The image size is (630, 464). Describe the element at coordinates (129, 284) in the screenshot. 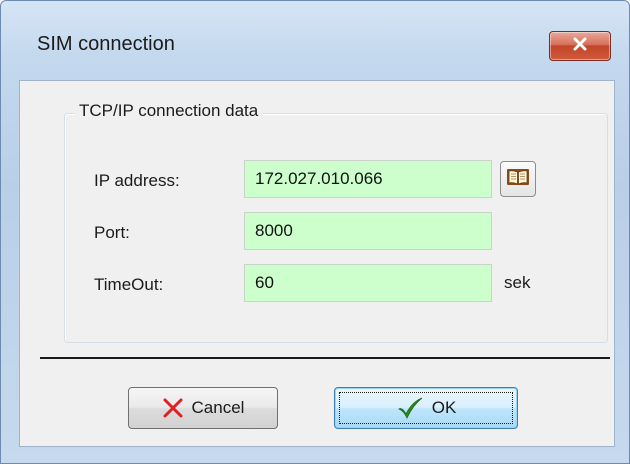

I see `timeout-label: TimeOut:` at that location.